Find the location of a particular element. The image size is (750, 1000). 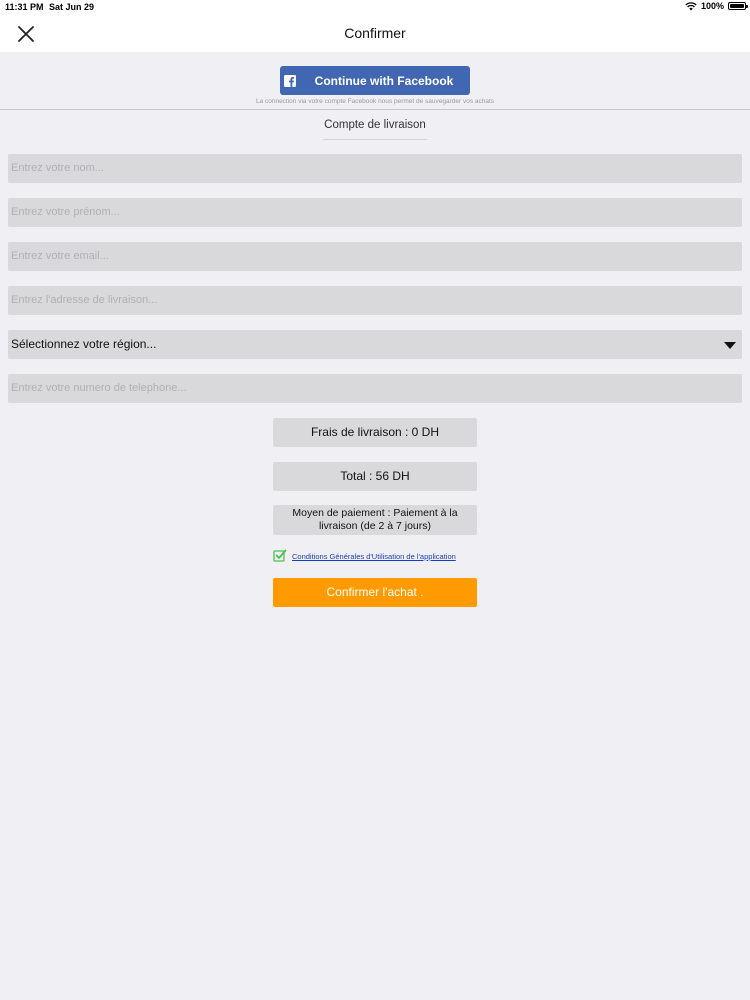

checkbox-checked-icon is located at coordinates (280, 556).